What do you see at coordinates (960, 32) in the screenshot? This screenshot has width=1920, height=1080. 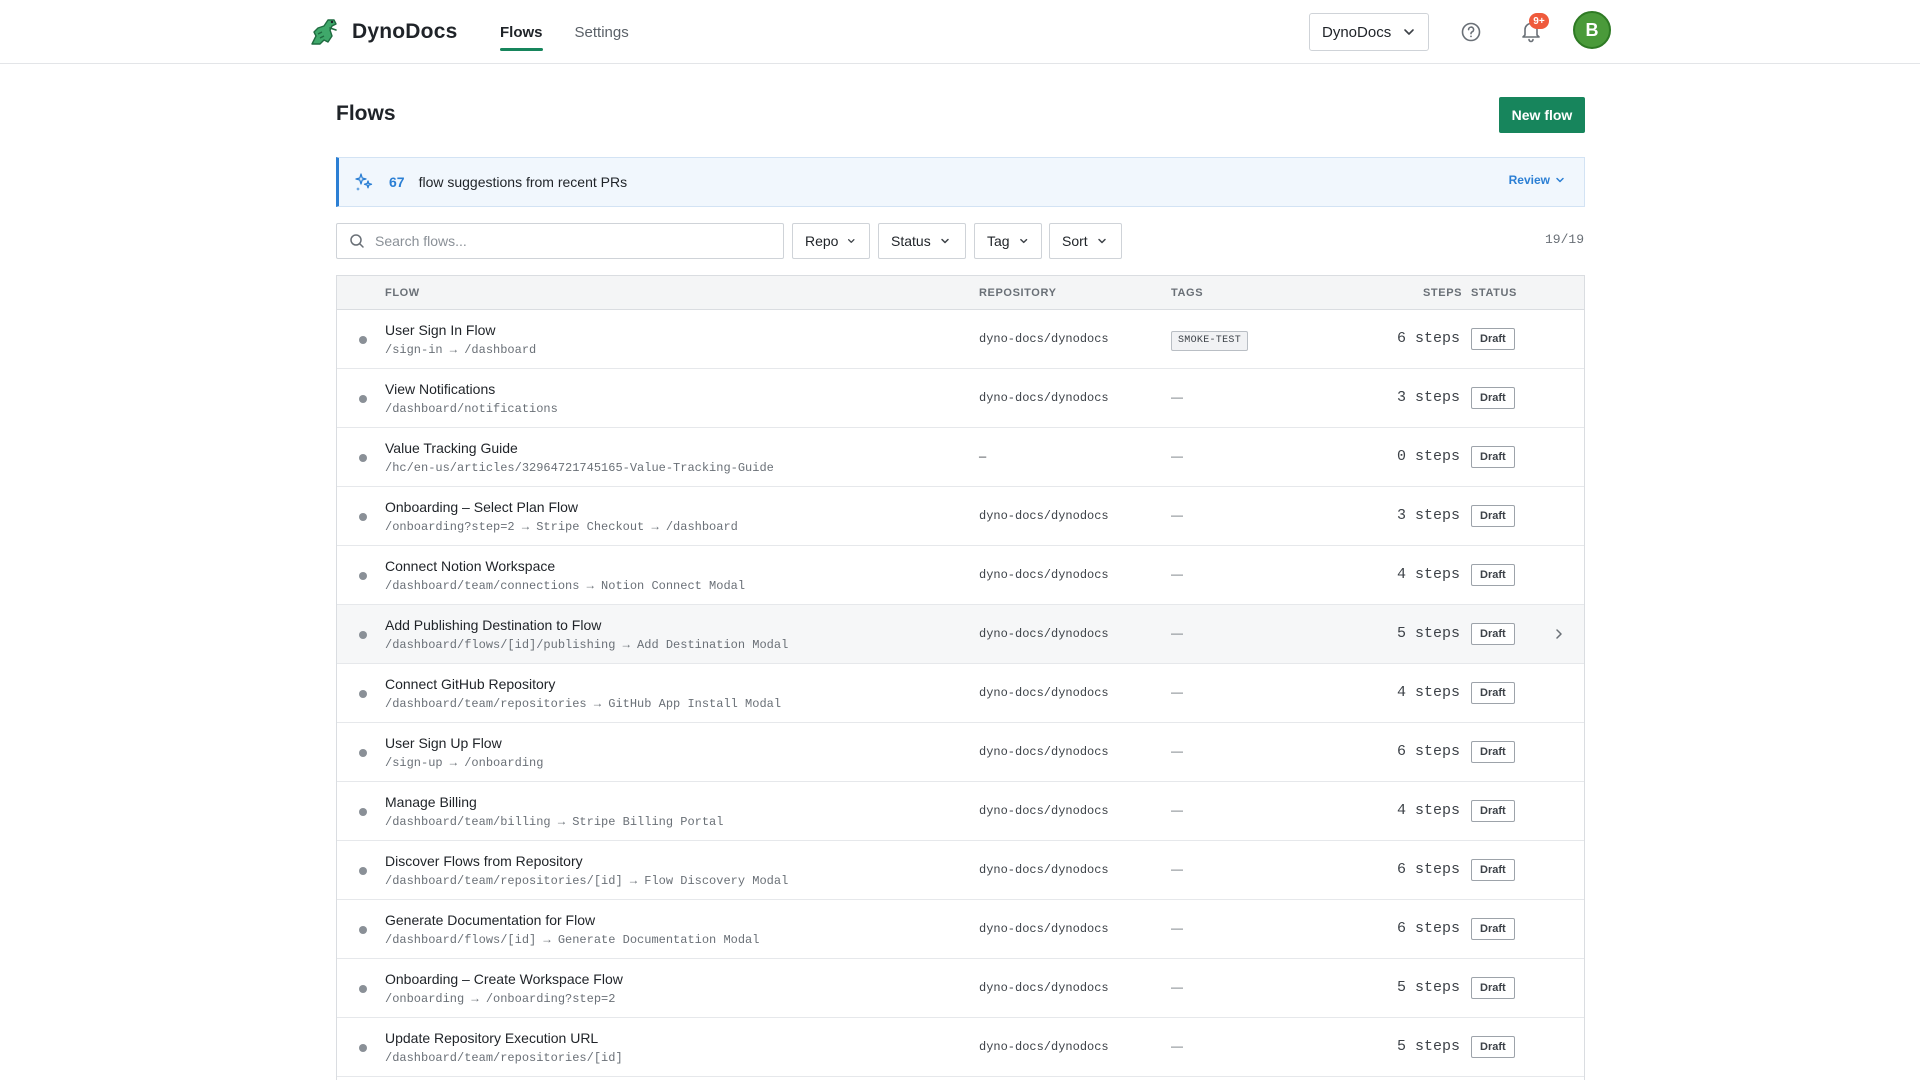 I see `top-bar: DynoDocs Flows Settings DynoDocs 9+ B` at bounding box center [960, 32].